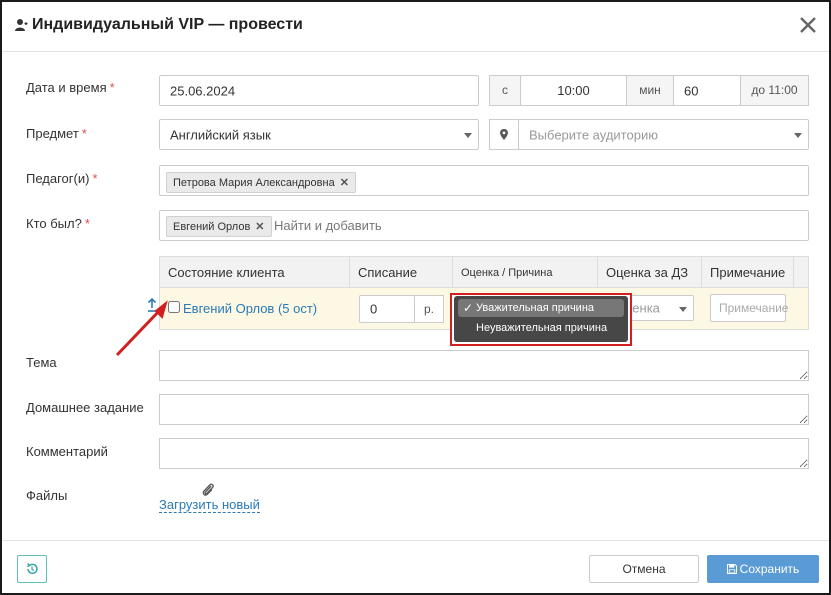 The height and width of the screenshot is (595, 831). I want to click on client-link: Евгений Орлов (5 ост), so click(250, 308).